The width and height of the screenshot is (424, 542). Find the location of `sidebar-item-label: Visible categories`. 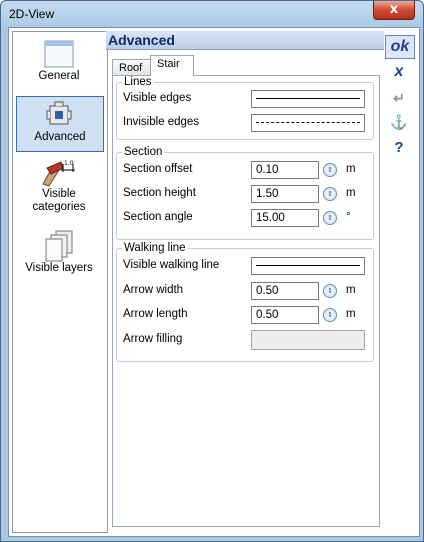

sidebar-item-label: Visible categories is located at coordinates (59, 200).